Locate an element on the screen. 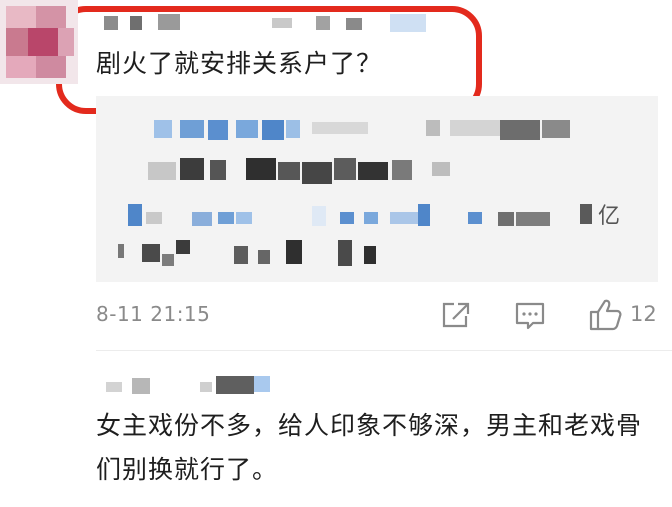 This screenshot has width=672, height=507. thumbs-up-icon is located at coordinates (605, 315).